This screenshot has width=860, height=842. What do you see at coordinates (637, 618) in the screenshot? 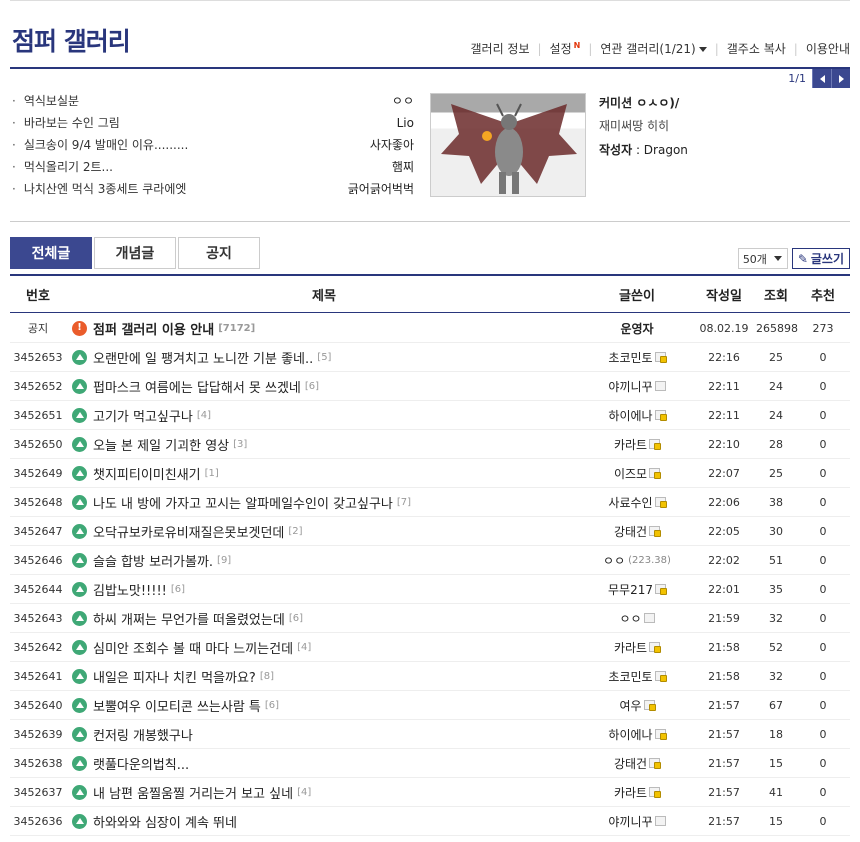
I see `post-writer: ㅇㅇ` at bounding box center [637, 618].